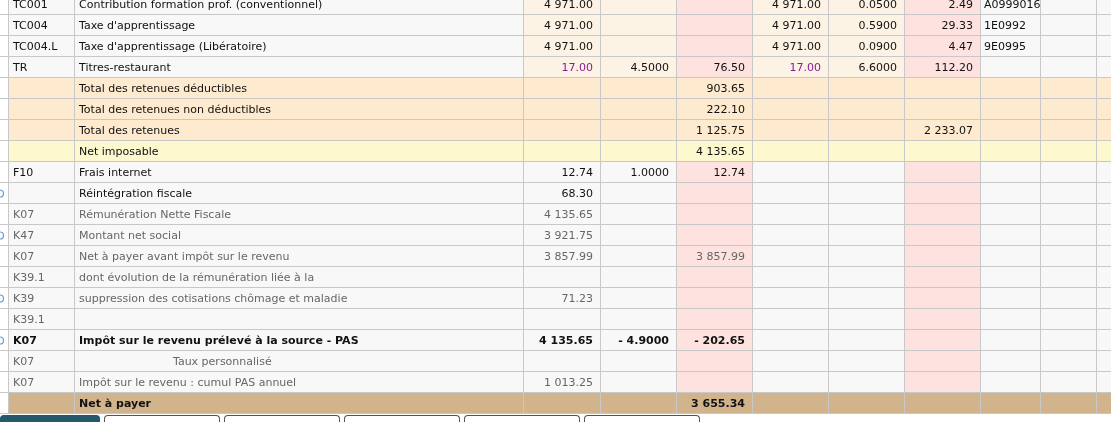 This screenshot has height=422, width=1111. Describe the element at coordinates (1010, 25) in the screenshot. I see `table-cell: 1E0992` at that location.